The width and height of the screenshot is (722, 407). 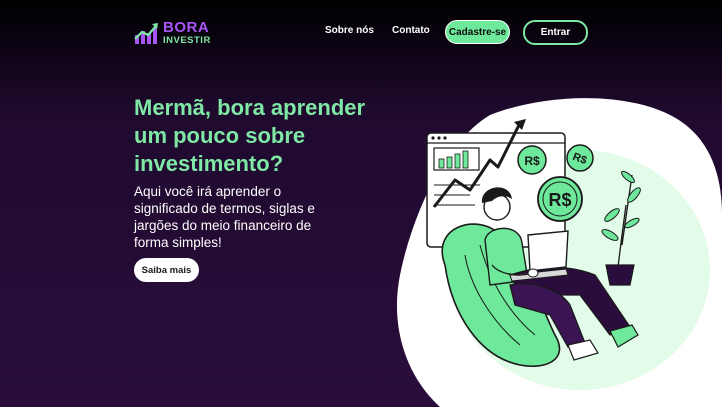 I want to click on brand-name-line2: INVESTIR, so click(x=187, y=41).